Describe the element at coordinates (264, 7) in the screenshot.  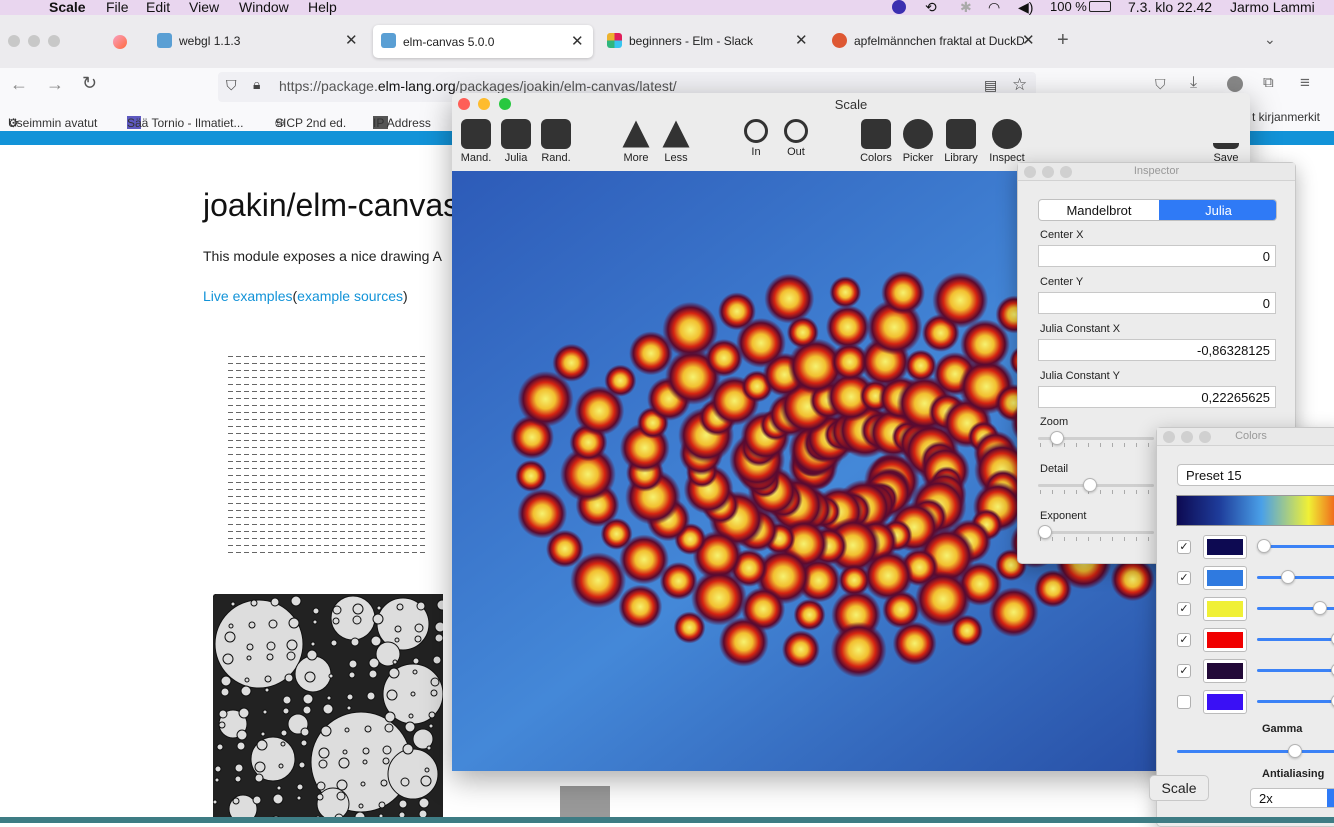
I see `menu-window: Window` at that location.